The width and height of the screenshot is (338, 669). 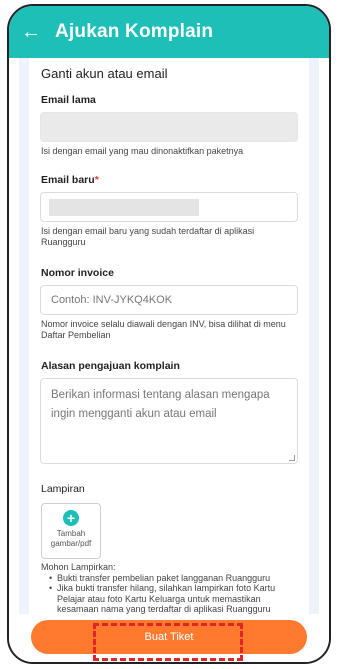 I want to click on old-email-field, so click(x=169, y=127).